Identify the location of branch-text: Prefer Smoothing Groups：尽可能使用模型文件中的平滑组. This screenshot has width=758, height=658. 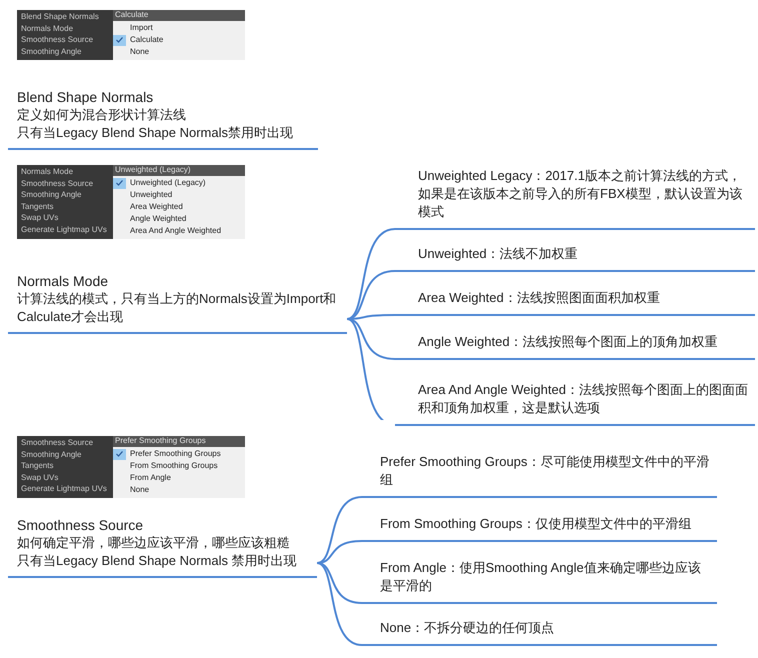
(545, 471).